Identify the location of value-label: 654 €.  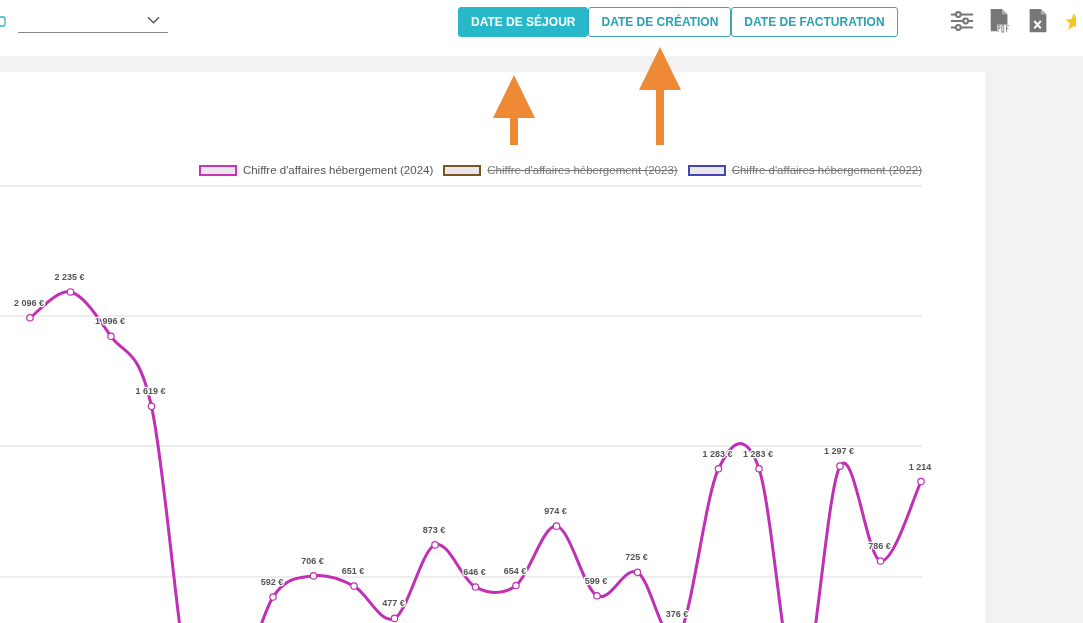
(515, 570).